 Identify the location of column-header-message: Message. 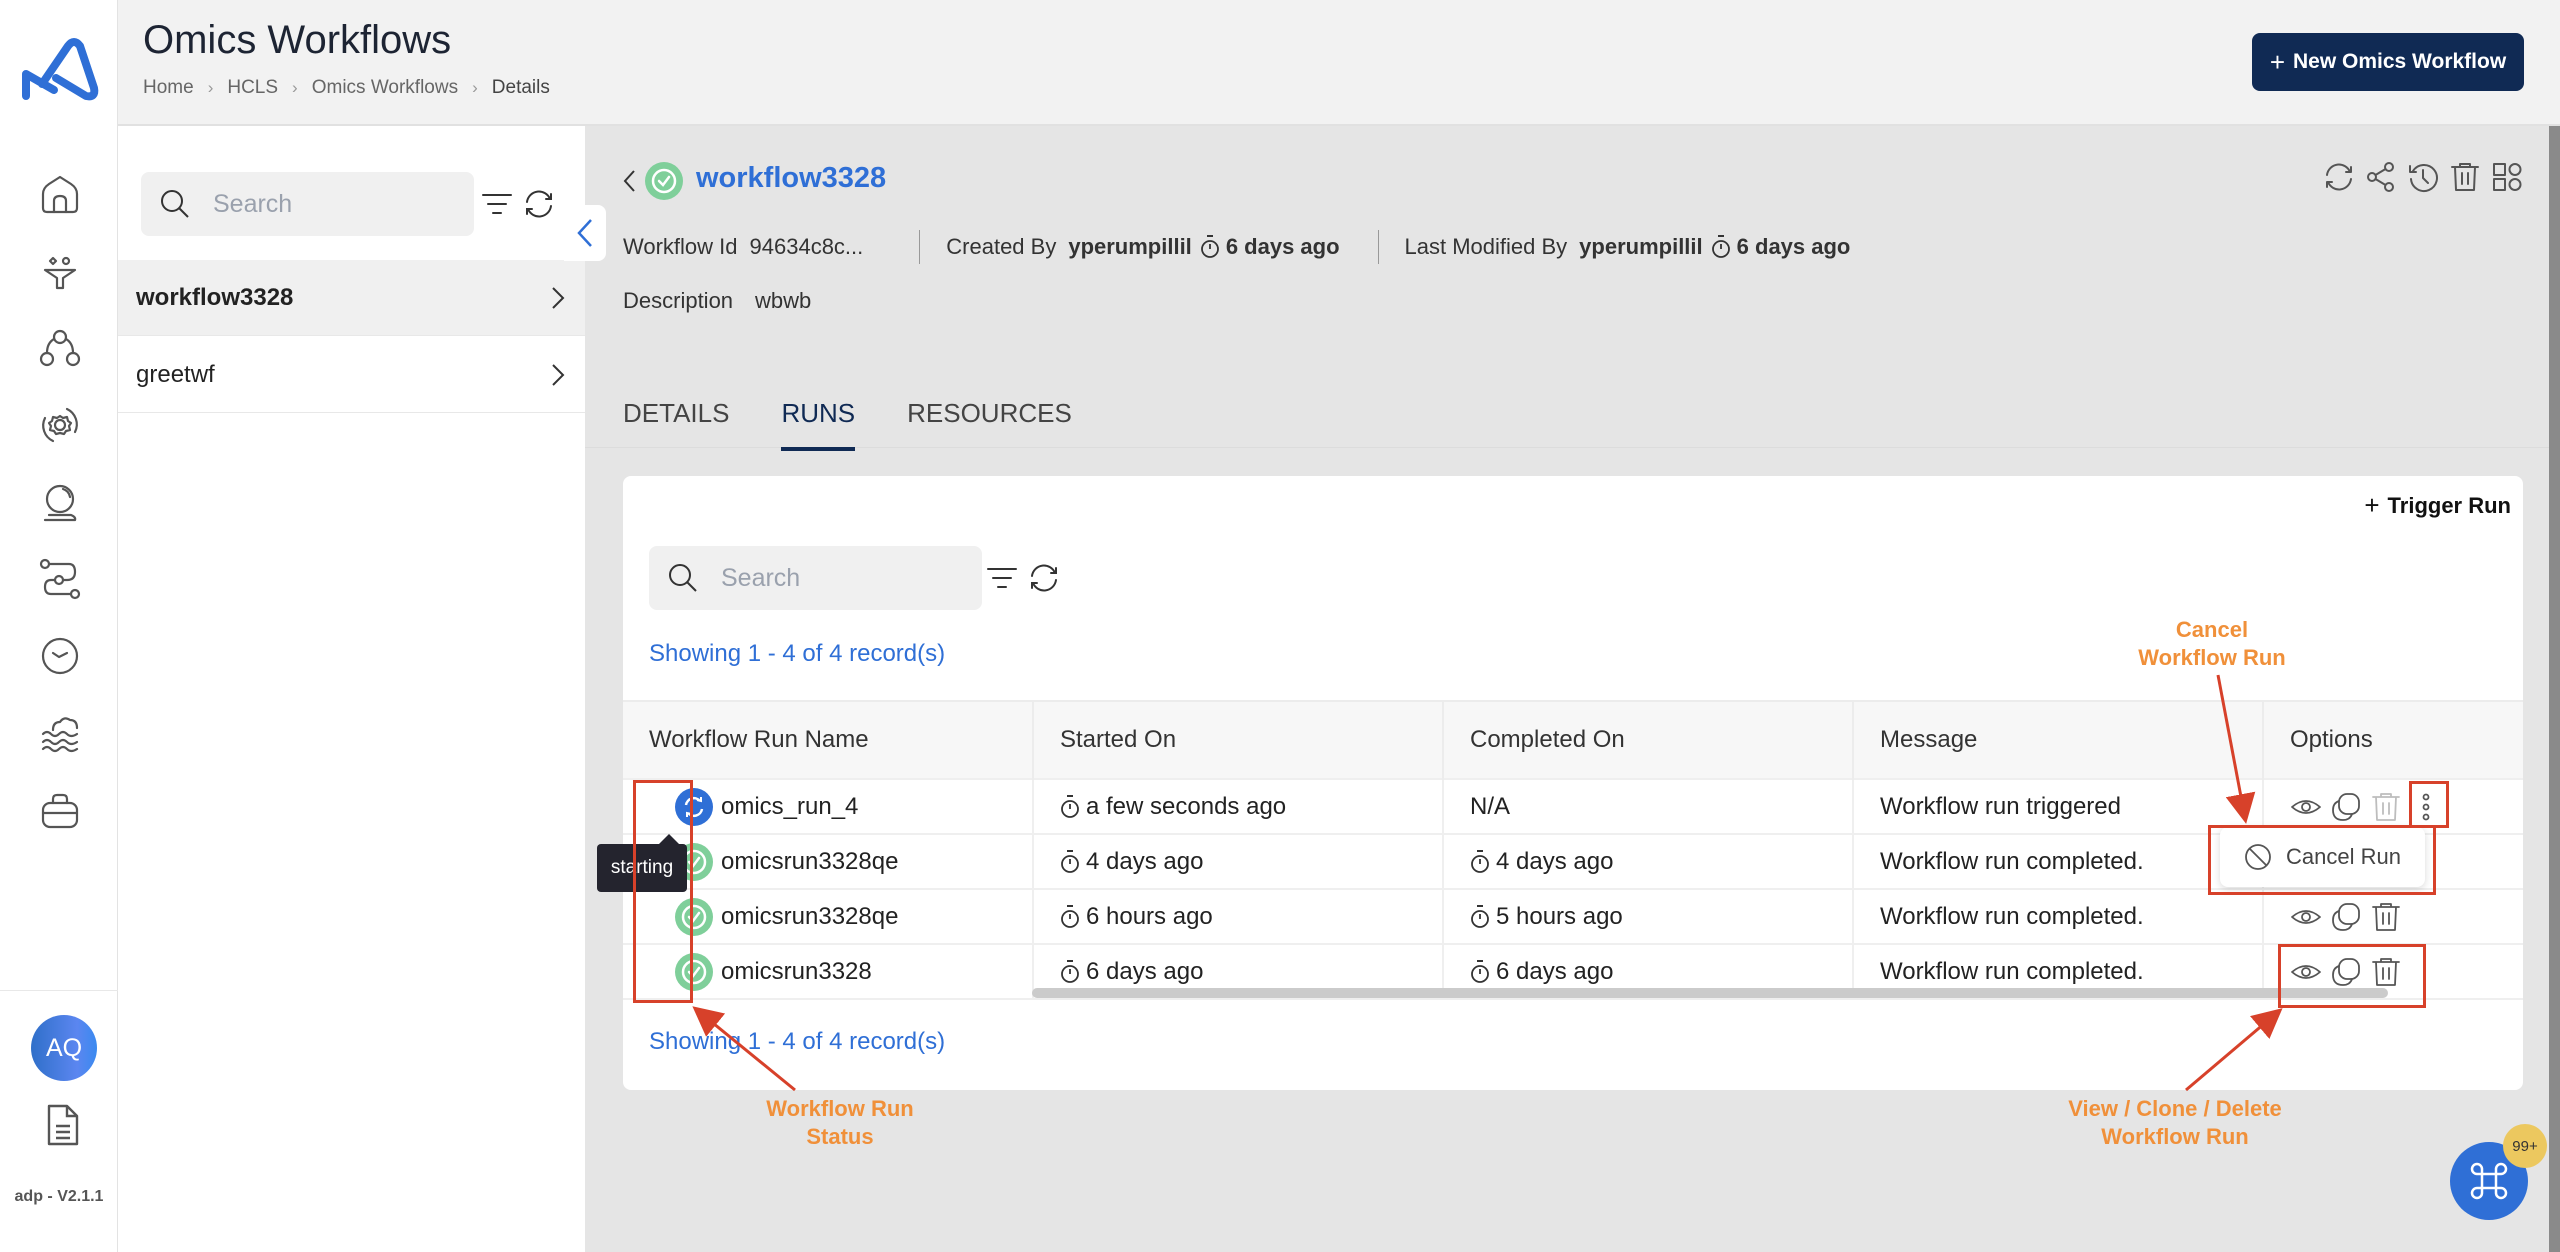
(2058, 739).